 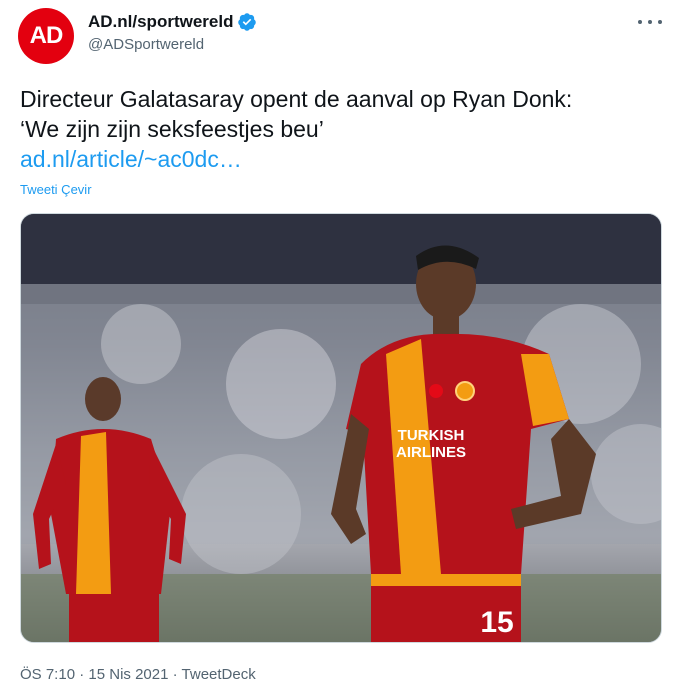 What do you see at coordinates (431, 435) in the screenshot?
I see `shirt-sponsor-line-1: TURKISH` at bounding box center [431, 435].